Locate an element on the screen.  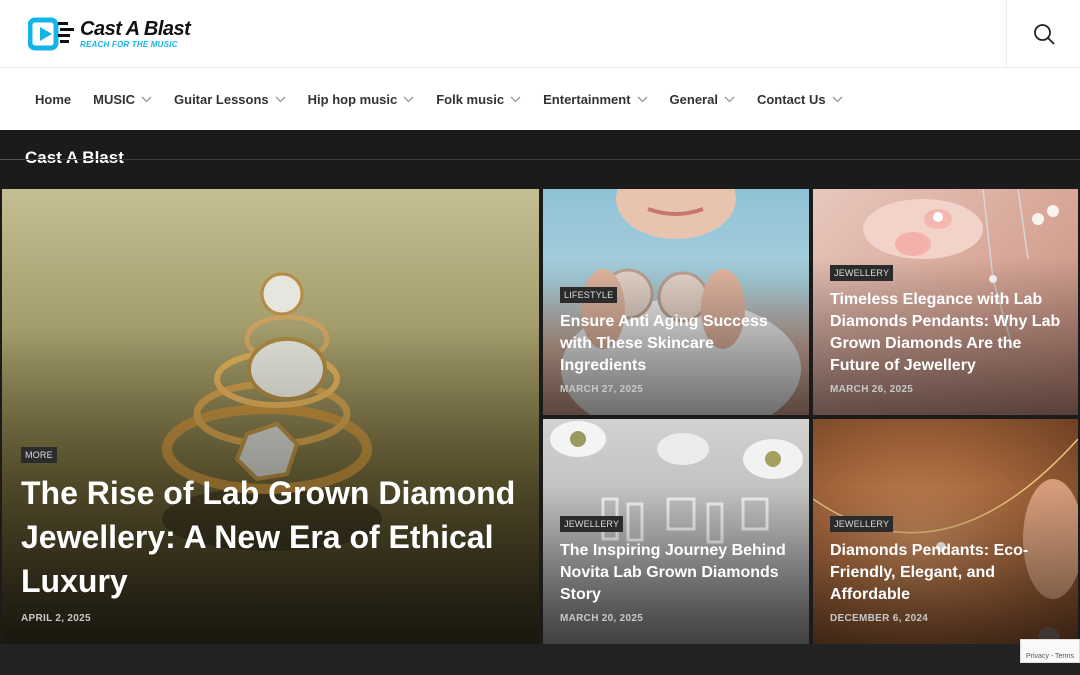
nav-item-label: Guitar Lessons is located at coordinates (221, 99).